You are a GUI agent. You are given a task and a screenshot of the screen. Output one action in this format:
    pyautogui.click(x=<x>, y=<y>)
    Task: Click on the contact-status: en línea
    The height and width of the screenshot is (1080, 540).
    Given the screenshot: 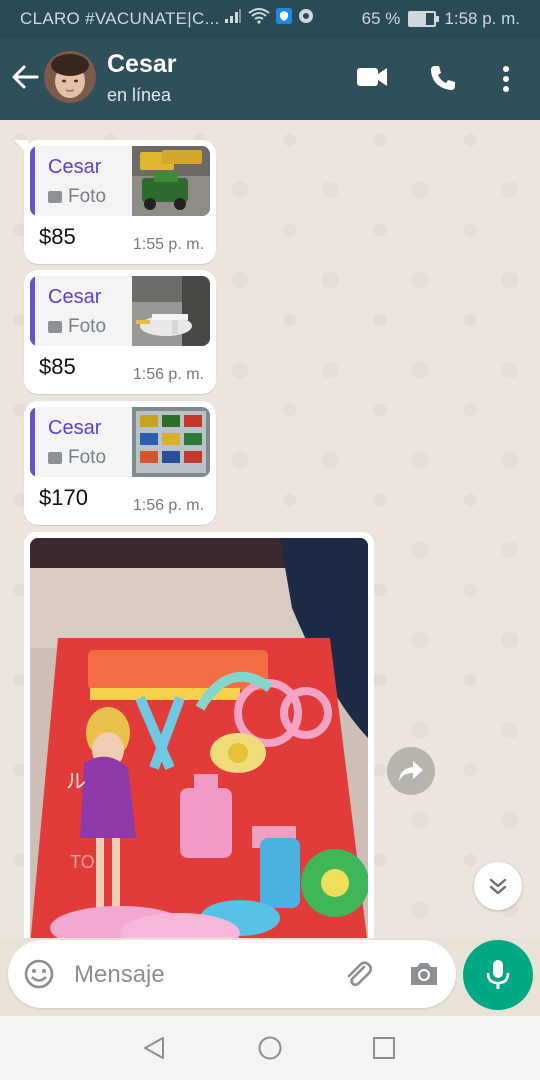 What is the action you would take?
    pyautogui.click(x=139, y=95)
    